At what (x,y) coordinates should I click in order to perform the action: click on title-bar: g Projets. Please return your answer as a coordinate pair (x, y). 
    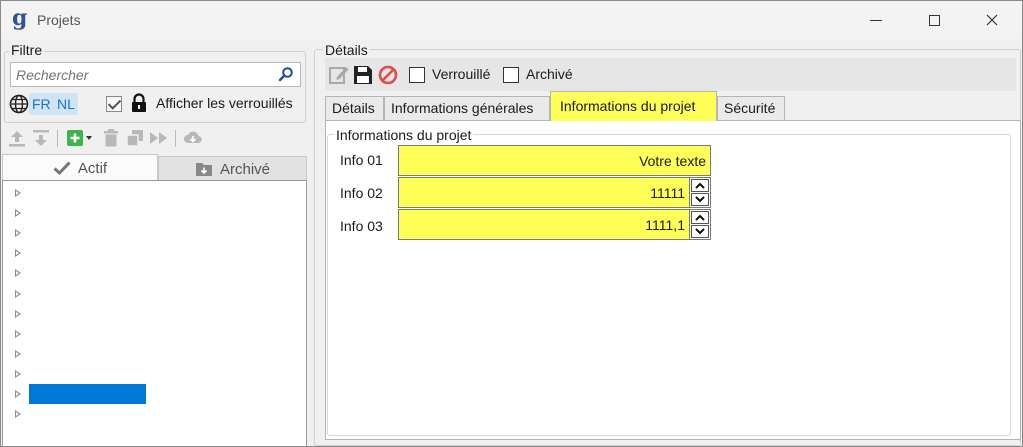
    Looking at the image, I should click on (511, 20).